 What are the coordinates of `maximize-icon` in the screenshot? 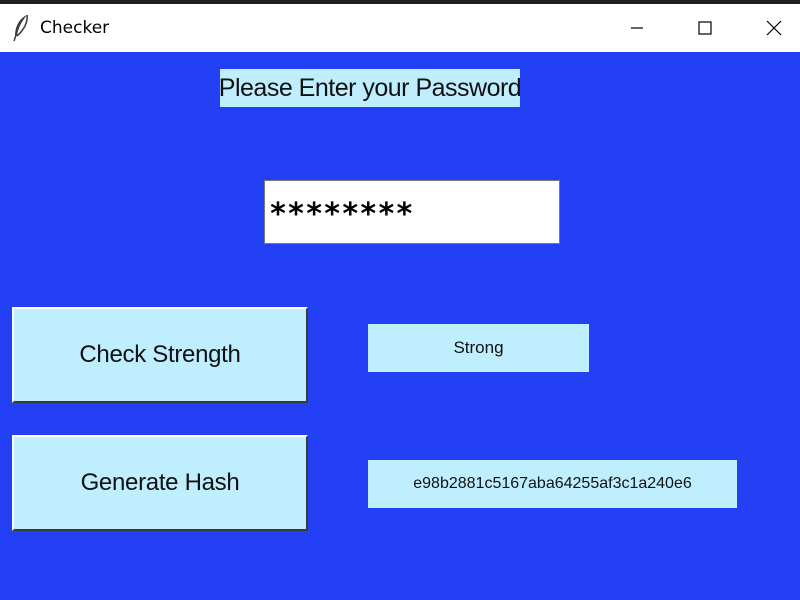 It's located at (705, 28).